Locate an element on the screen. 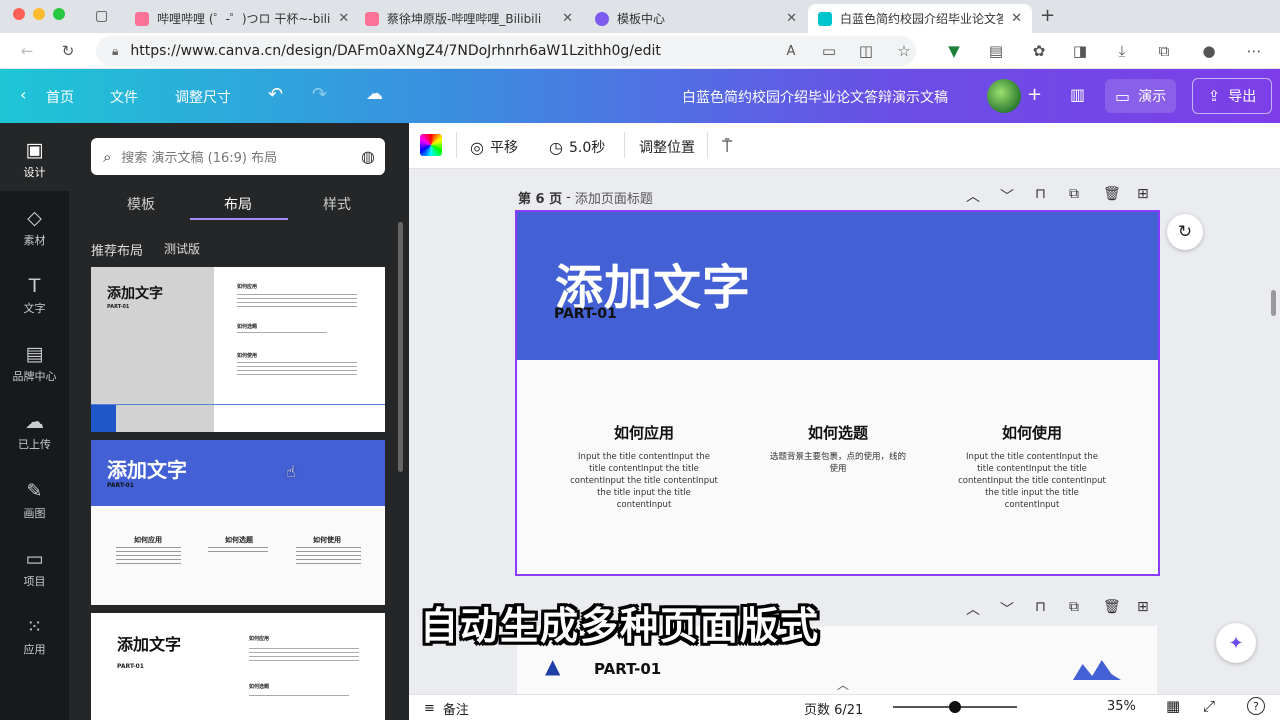 This screenshot has height=720, width=1280. rail-item-text: T 文字 is located at coordinates (34, 295).